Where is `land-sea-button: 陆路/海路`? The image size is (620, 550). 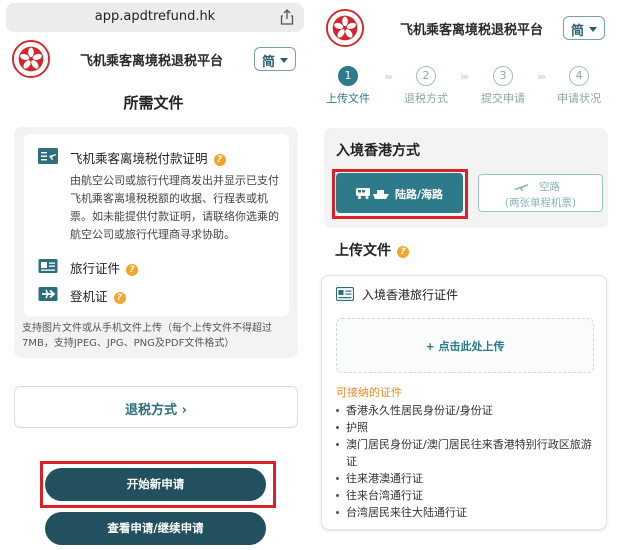 land-sea-button: 陆路/海路 is located at coordinates (399, 193).